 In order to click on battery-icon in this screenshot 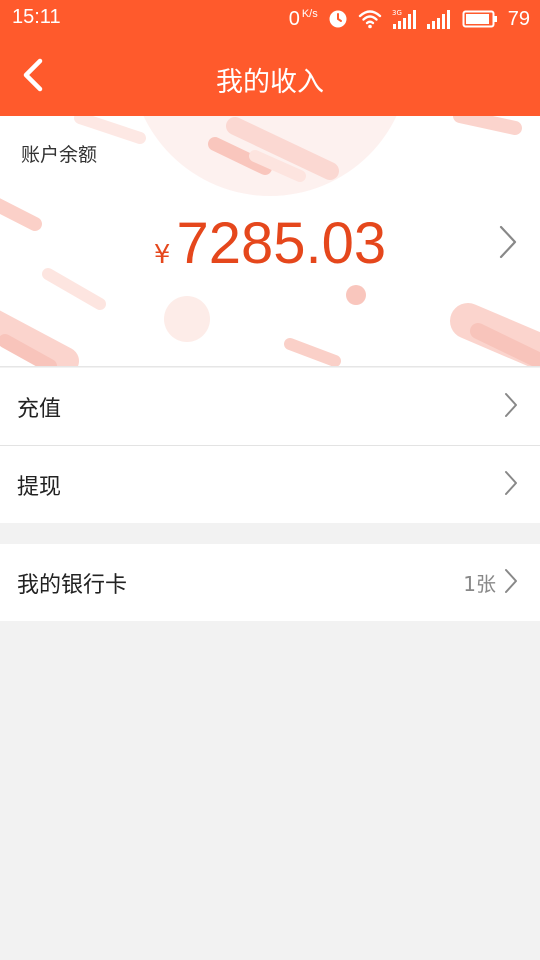, I will do `click(480, 19)`.